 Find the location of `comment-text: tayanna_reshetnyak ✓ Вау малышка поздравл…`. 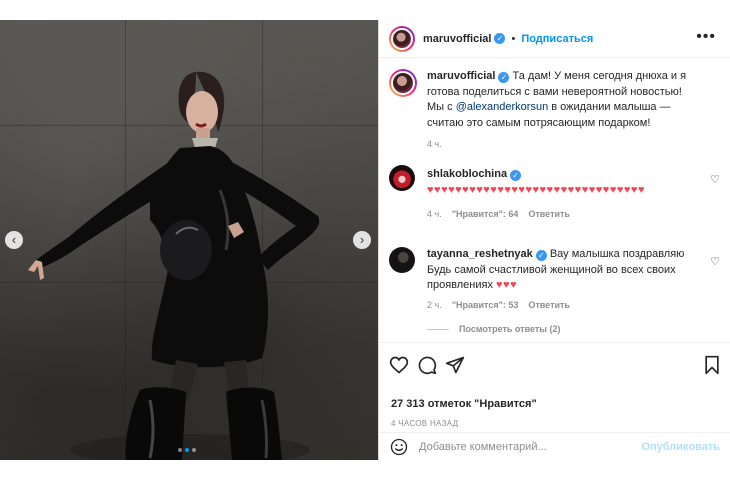

comment-text: tayanna_reshetnyak ✓ Вау малышка поздравл… is located at coordinates (563, 270).